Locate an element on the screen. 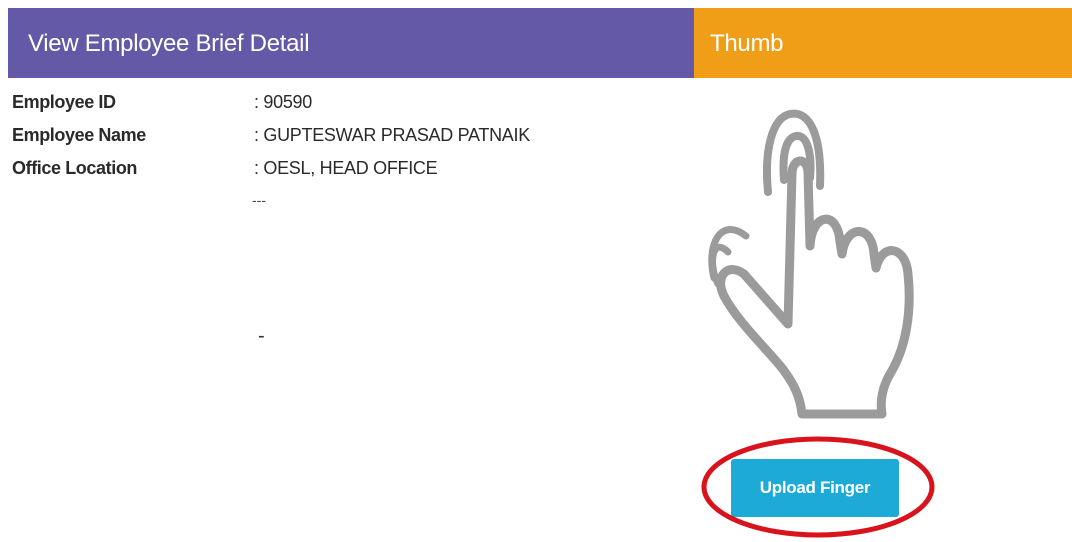 This screenshot has width=1072, height=542. placeholder-dashes: --- is located at coordinates (259, 200).